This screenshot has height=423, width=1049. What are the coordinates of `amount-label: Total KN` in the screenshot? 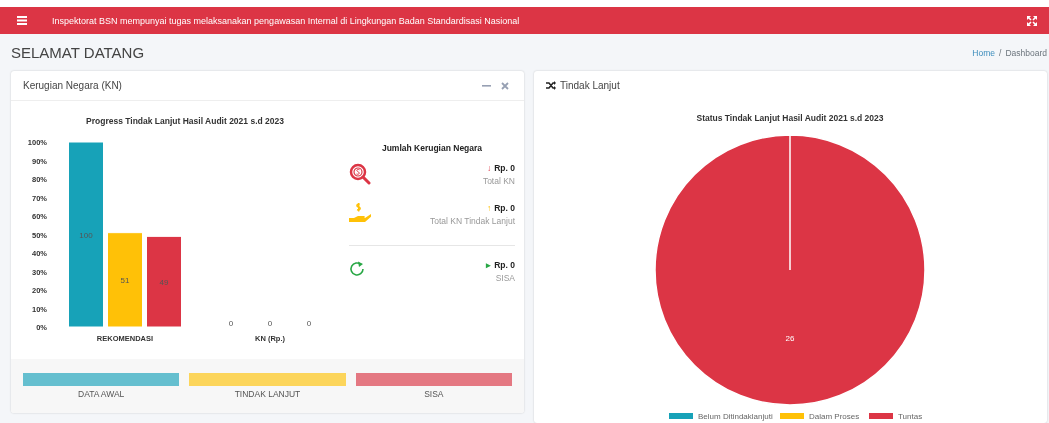 It's located at (498, 181).